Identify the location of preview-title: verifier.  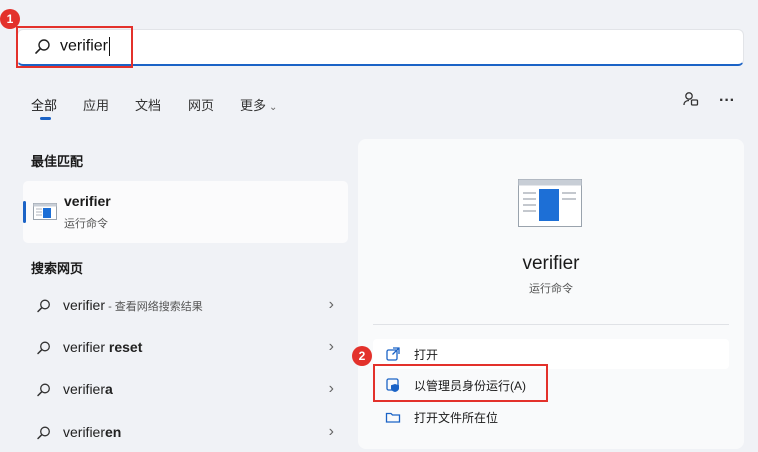
(551, 263).